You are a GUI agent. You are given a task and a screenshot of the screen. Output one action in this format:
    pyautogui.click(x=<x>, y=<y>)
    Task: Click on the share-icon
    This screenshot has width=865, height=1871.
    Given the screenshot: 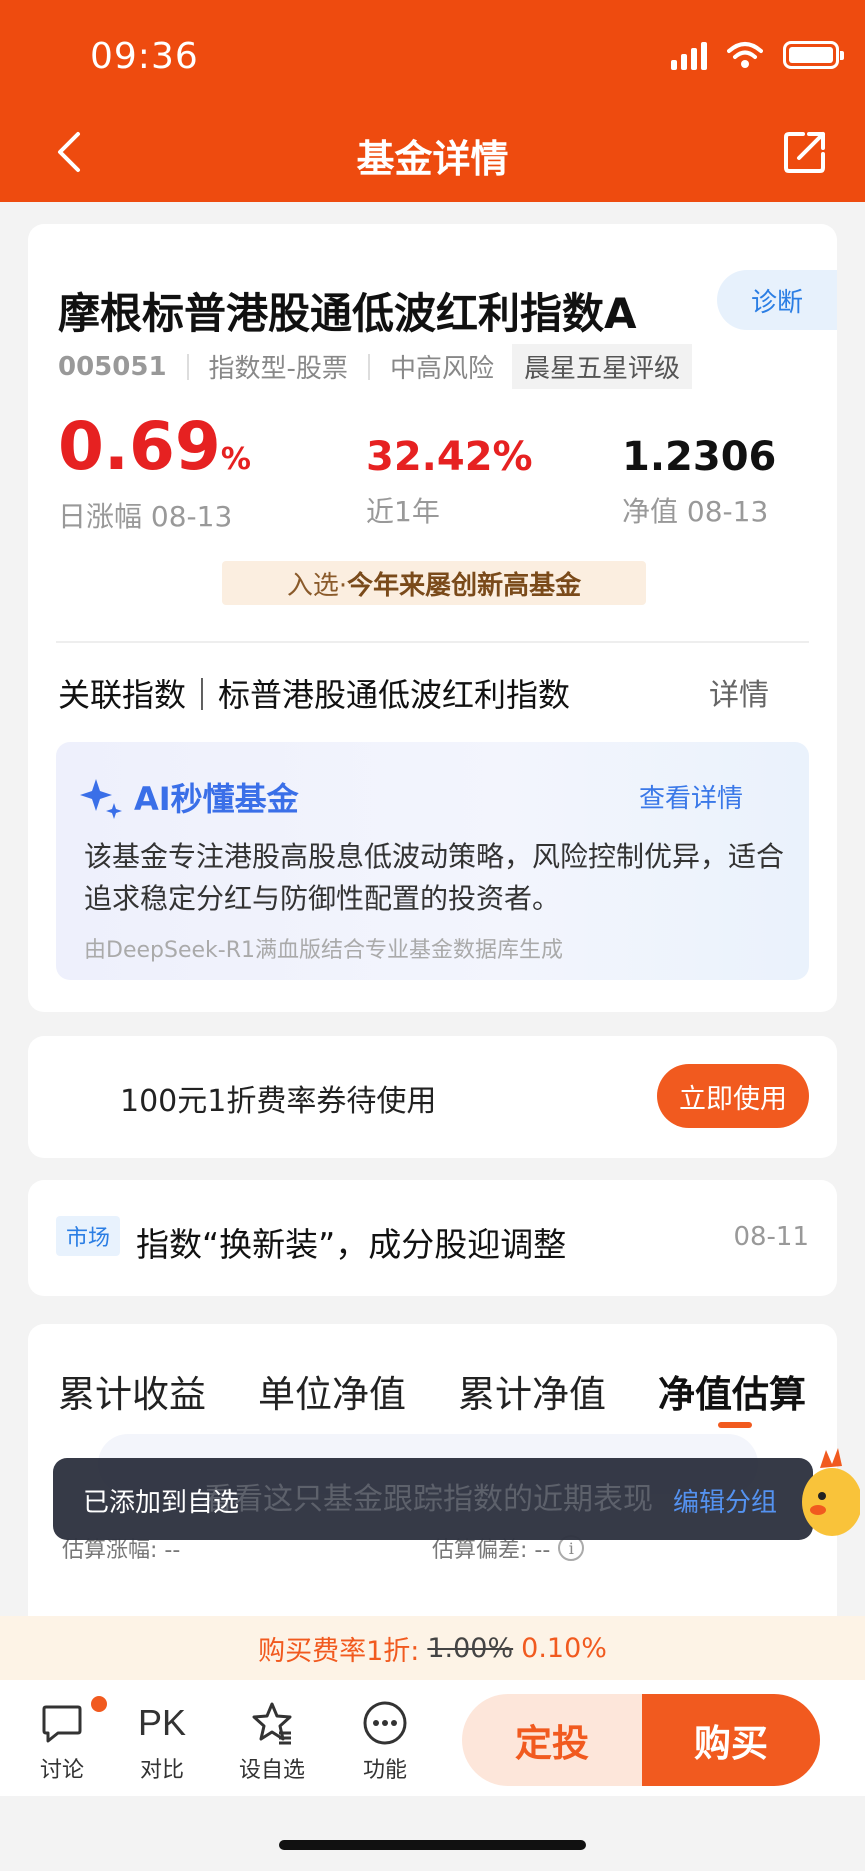 What is the action you would take?
    pyautogui.click(x=805, y=152)
    